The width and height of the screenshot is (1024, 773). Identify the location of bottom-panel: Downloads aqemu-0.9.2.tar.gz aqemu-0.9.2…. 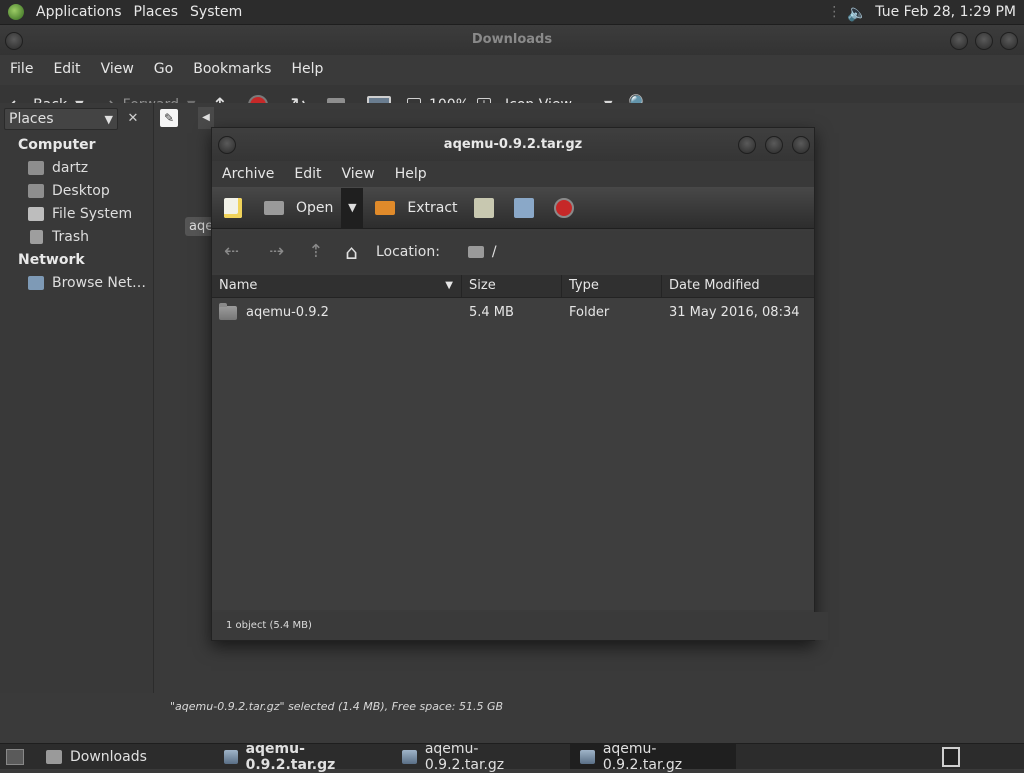
(512, 757).